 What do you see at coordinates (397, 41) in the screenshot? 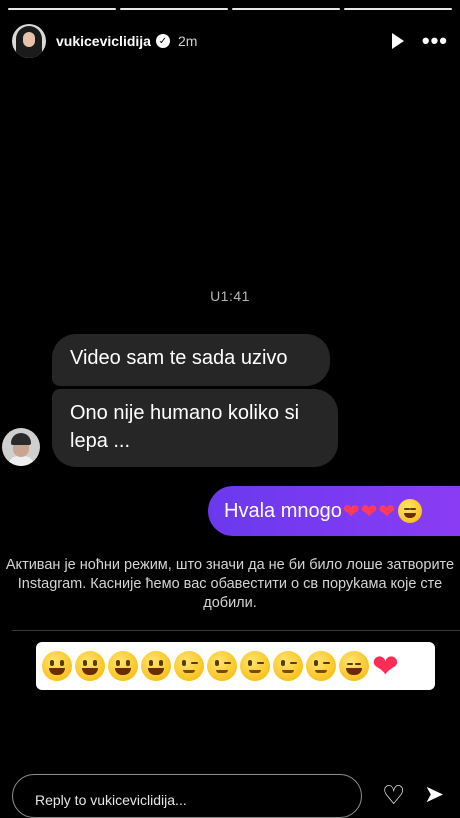
I see `play-icon` at bounding box center [397, 41].